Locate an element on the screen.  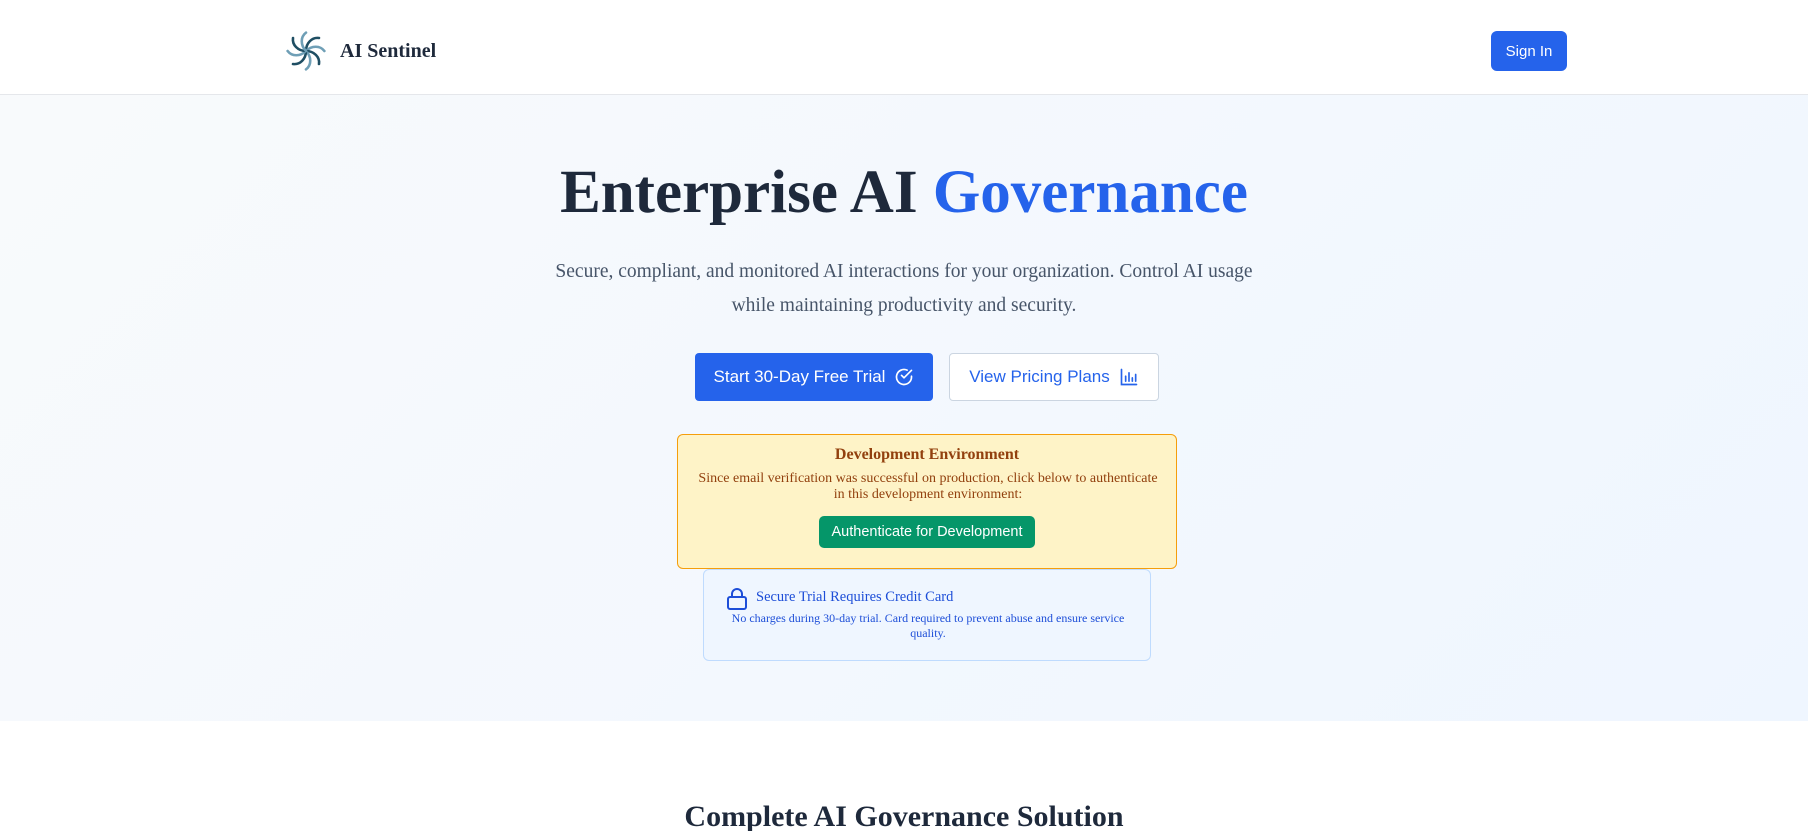
start-trial-button: Start 30-Day Free Trial is located at coordinates (814, 377).